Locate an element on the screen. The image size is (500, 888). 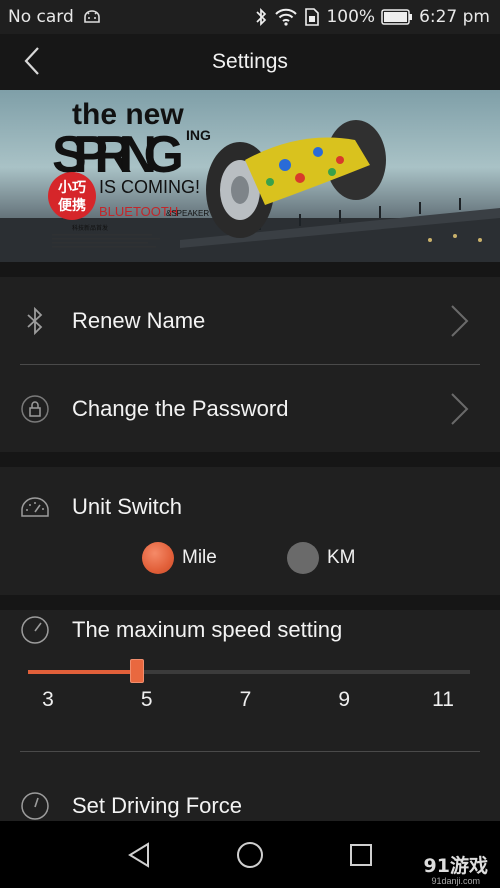
app-header: Settings is located at coordinates (250, 62).